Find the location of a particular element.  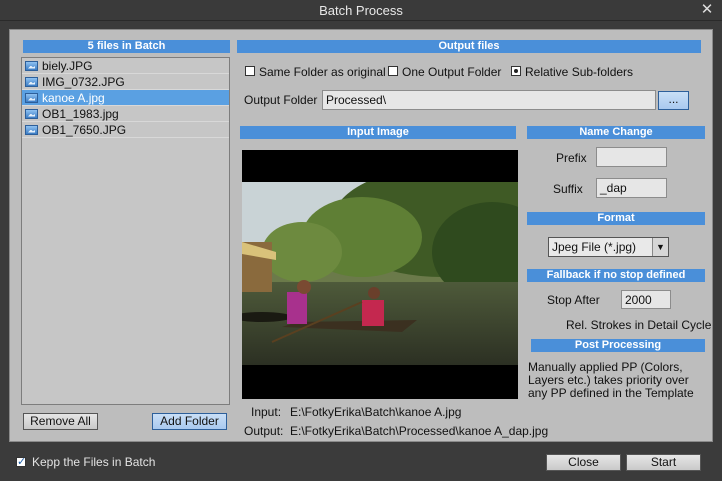

rel-strokes-label: Rel. Strokes in Detail Cycle is located at coordinates (639, 325).